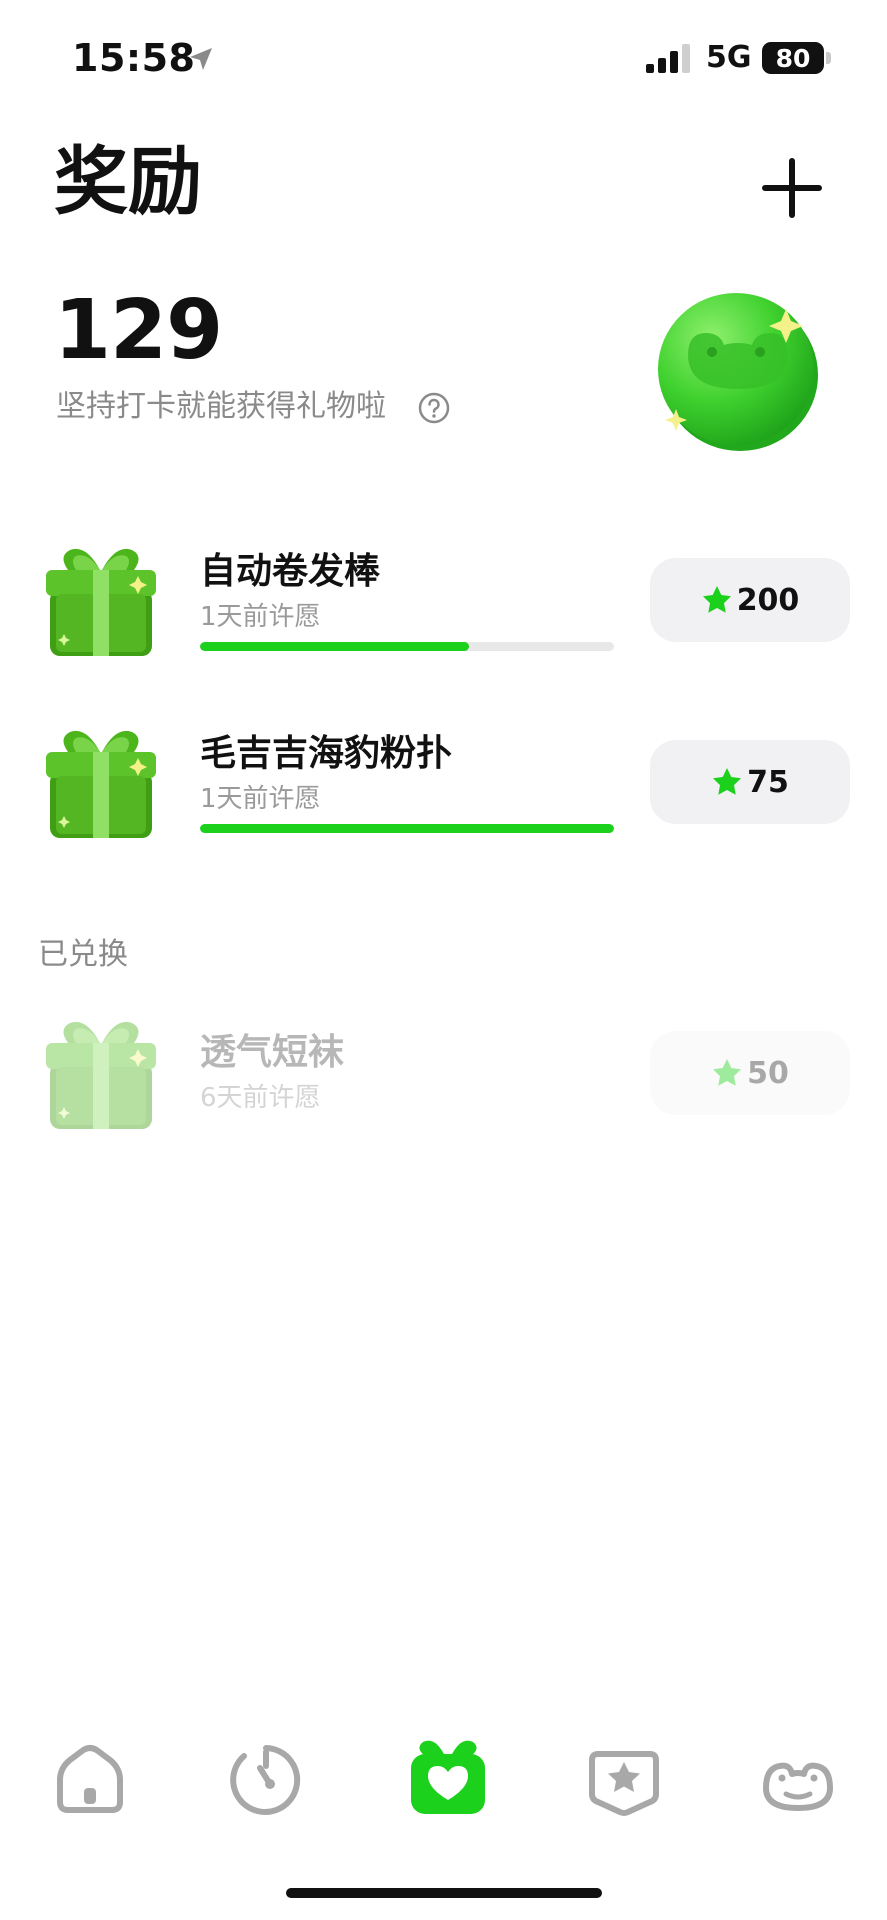 This screenshot has width=887, height=1920. I want to click on signal-strength-icon, so click(668, 58).